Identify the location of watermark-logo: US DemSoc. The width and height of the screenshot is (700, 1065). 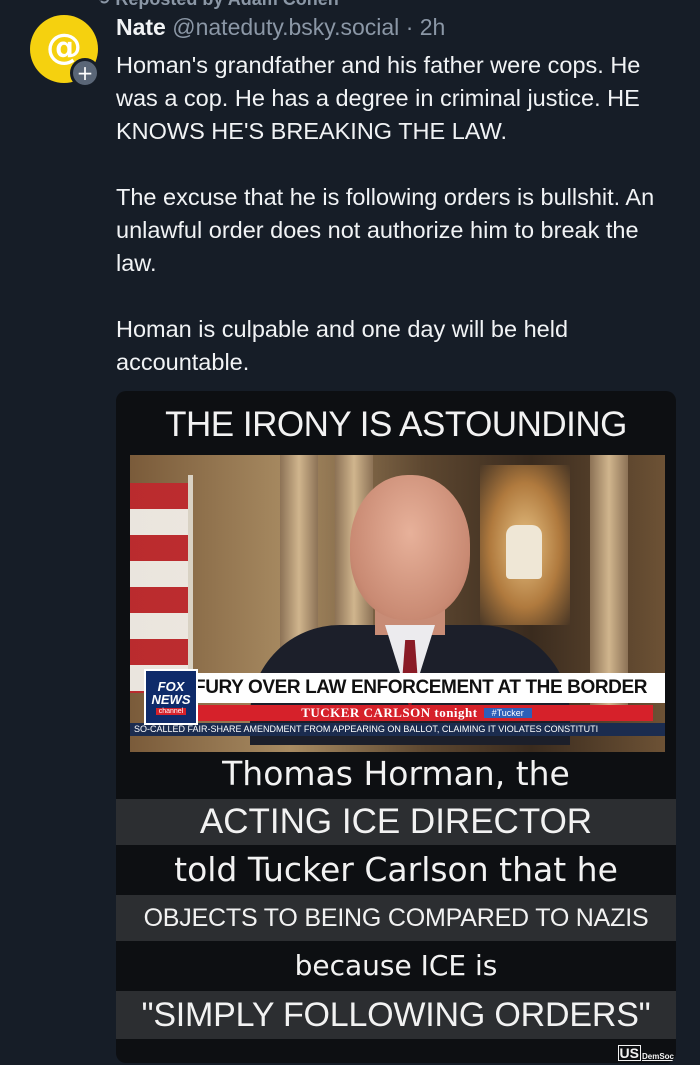
(645, 1053).